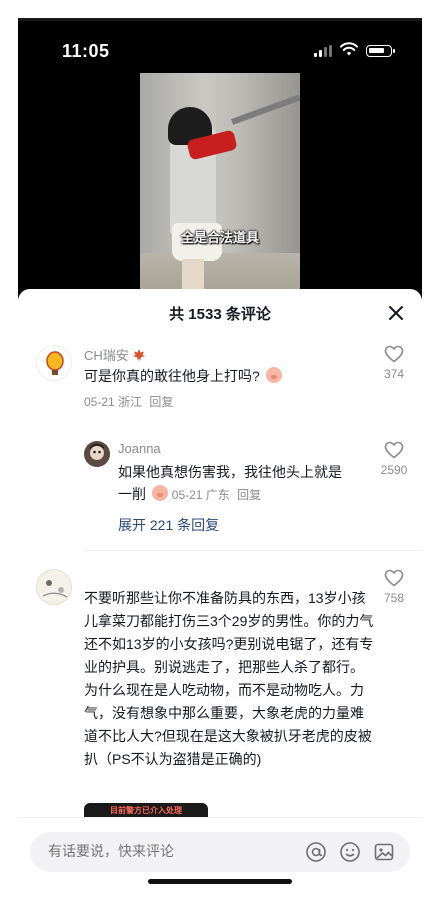 The height and width of the screenshot is (912, 440). Describe the element at coordinates (168, 851) in the screenshot. I see `comment-input` at that location.